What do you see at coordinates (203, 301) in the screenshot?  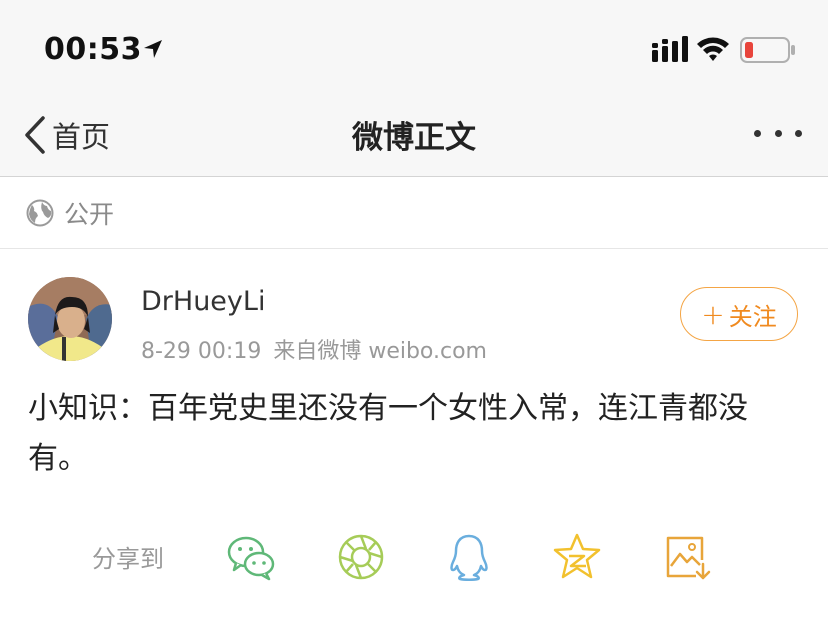 I see `username: DrHueyLi` at bounding box center [203, 301].